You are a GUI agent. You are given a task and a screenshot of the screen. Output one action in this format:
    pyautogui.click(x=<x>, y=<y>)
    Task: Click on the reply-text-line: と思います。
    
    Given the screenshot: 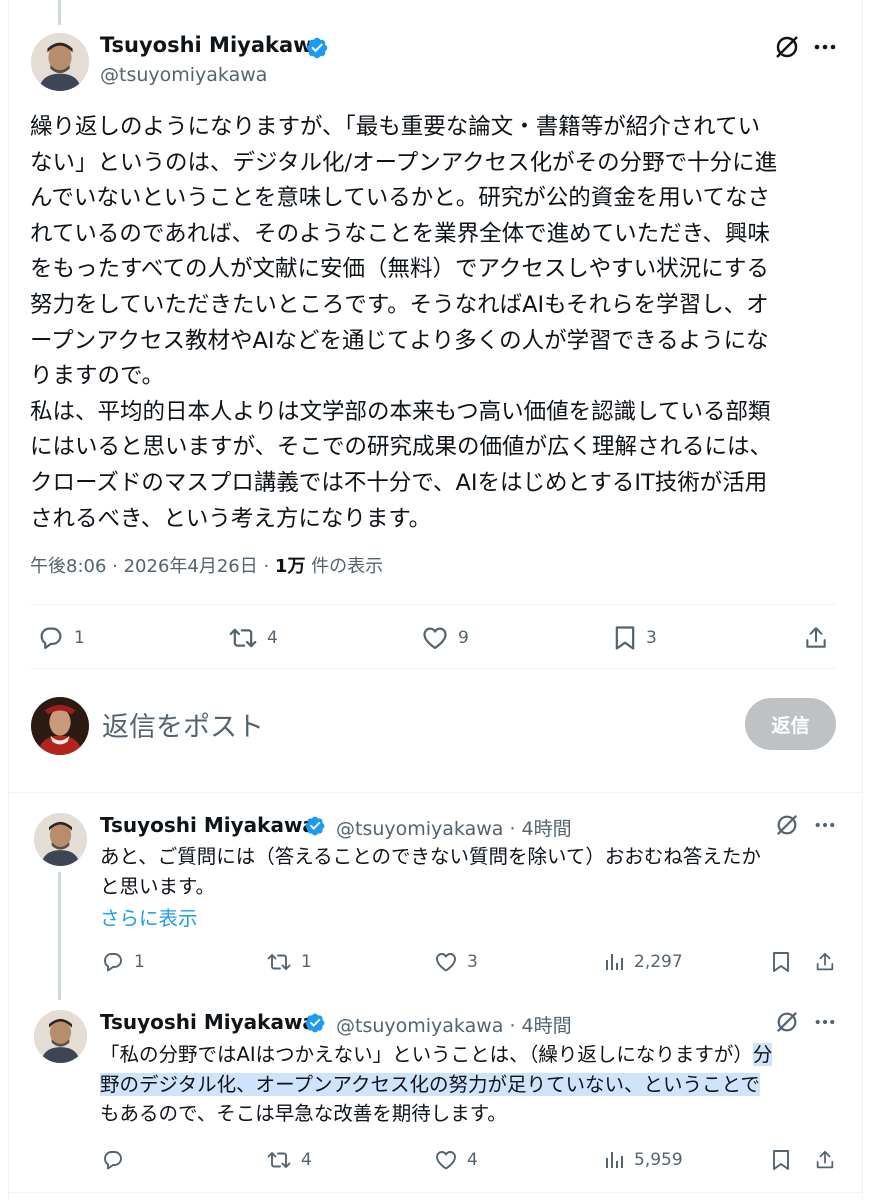 What is the action you would take?
    pyautogui.click(x=158, y=886)
    